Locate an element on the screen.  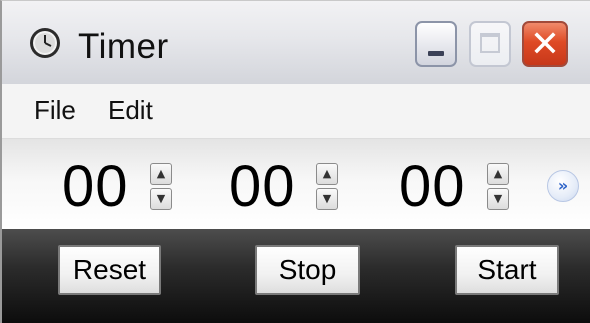
minutes-value: 00 is located at coordinates (262, 186).